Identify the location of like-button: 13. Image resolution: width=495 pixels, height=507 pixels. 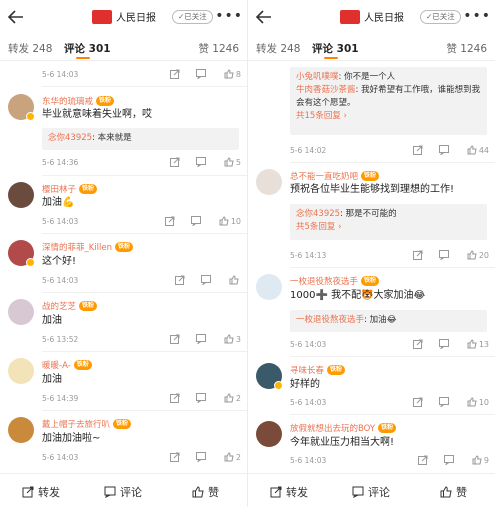
(478, 344).